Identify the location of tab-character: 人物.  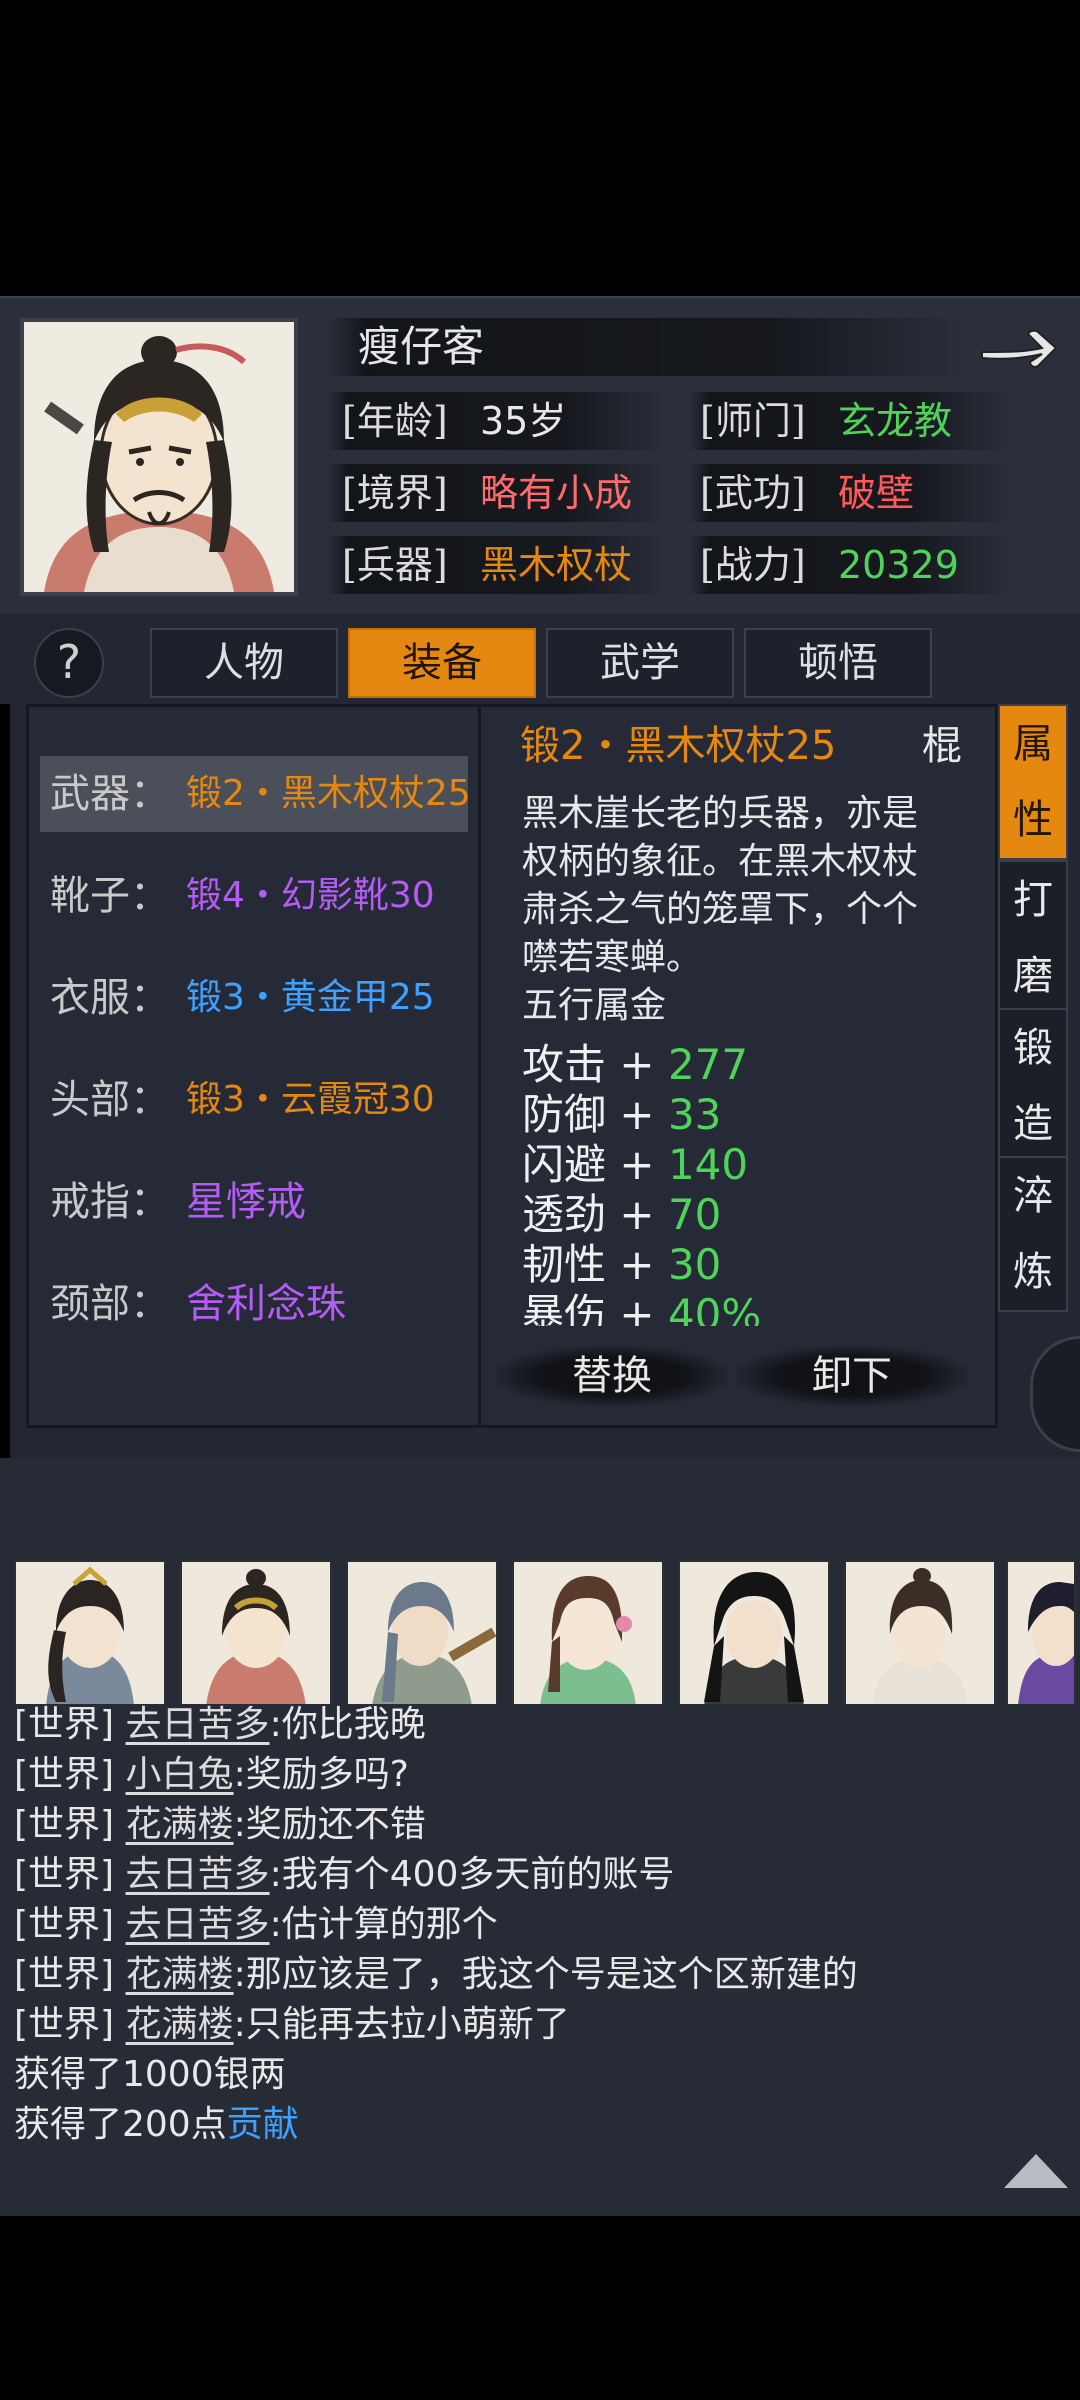
(244, 663).